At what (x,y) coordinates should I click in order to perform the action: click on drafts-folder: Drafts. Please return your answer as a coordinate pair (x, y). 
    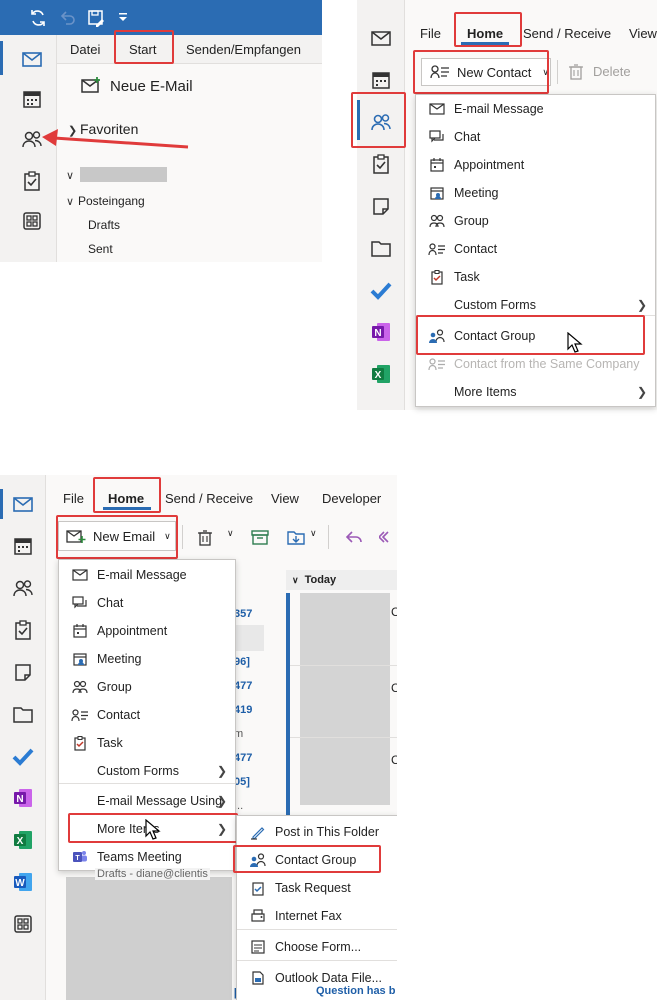
    Looking at the image, I should click on (104, 225).